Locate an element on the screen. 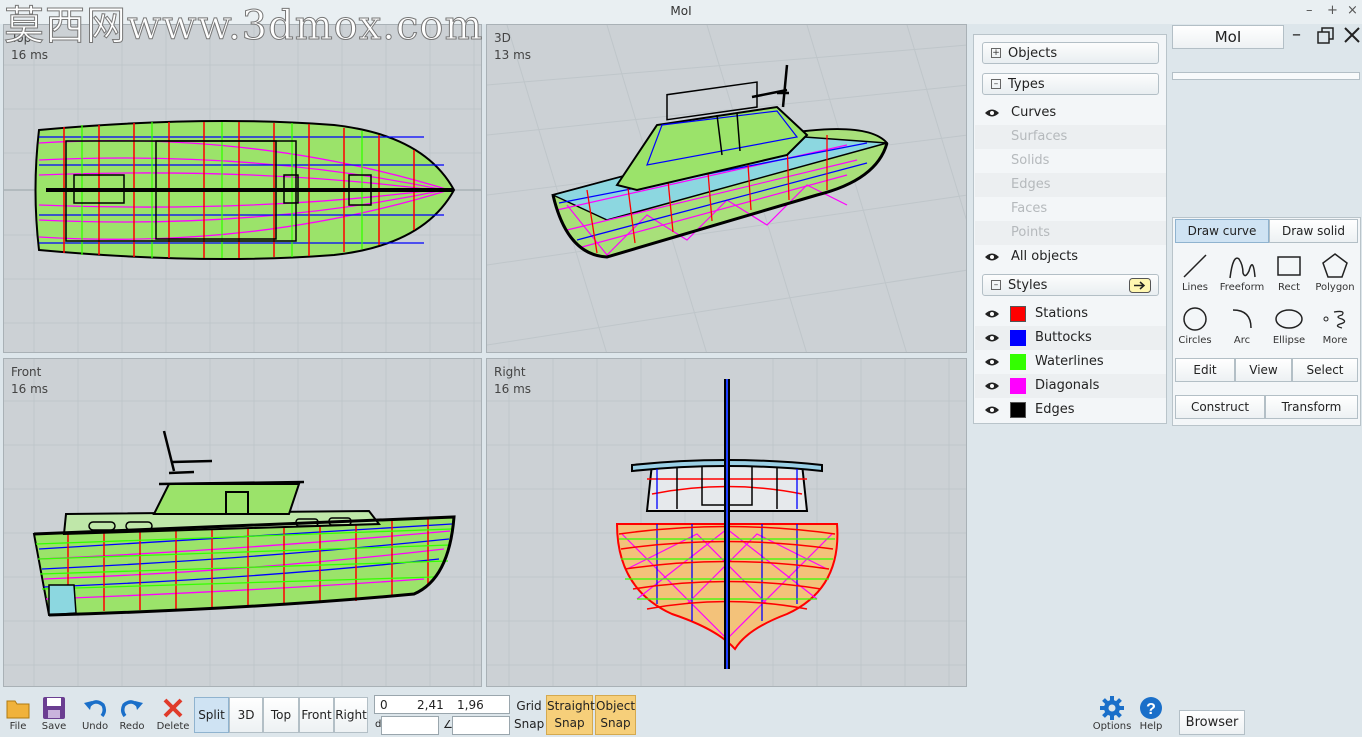 The image size is (1362, 737). tool-lines: Lines is located at coordinates (1195, 274).